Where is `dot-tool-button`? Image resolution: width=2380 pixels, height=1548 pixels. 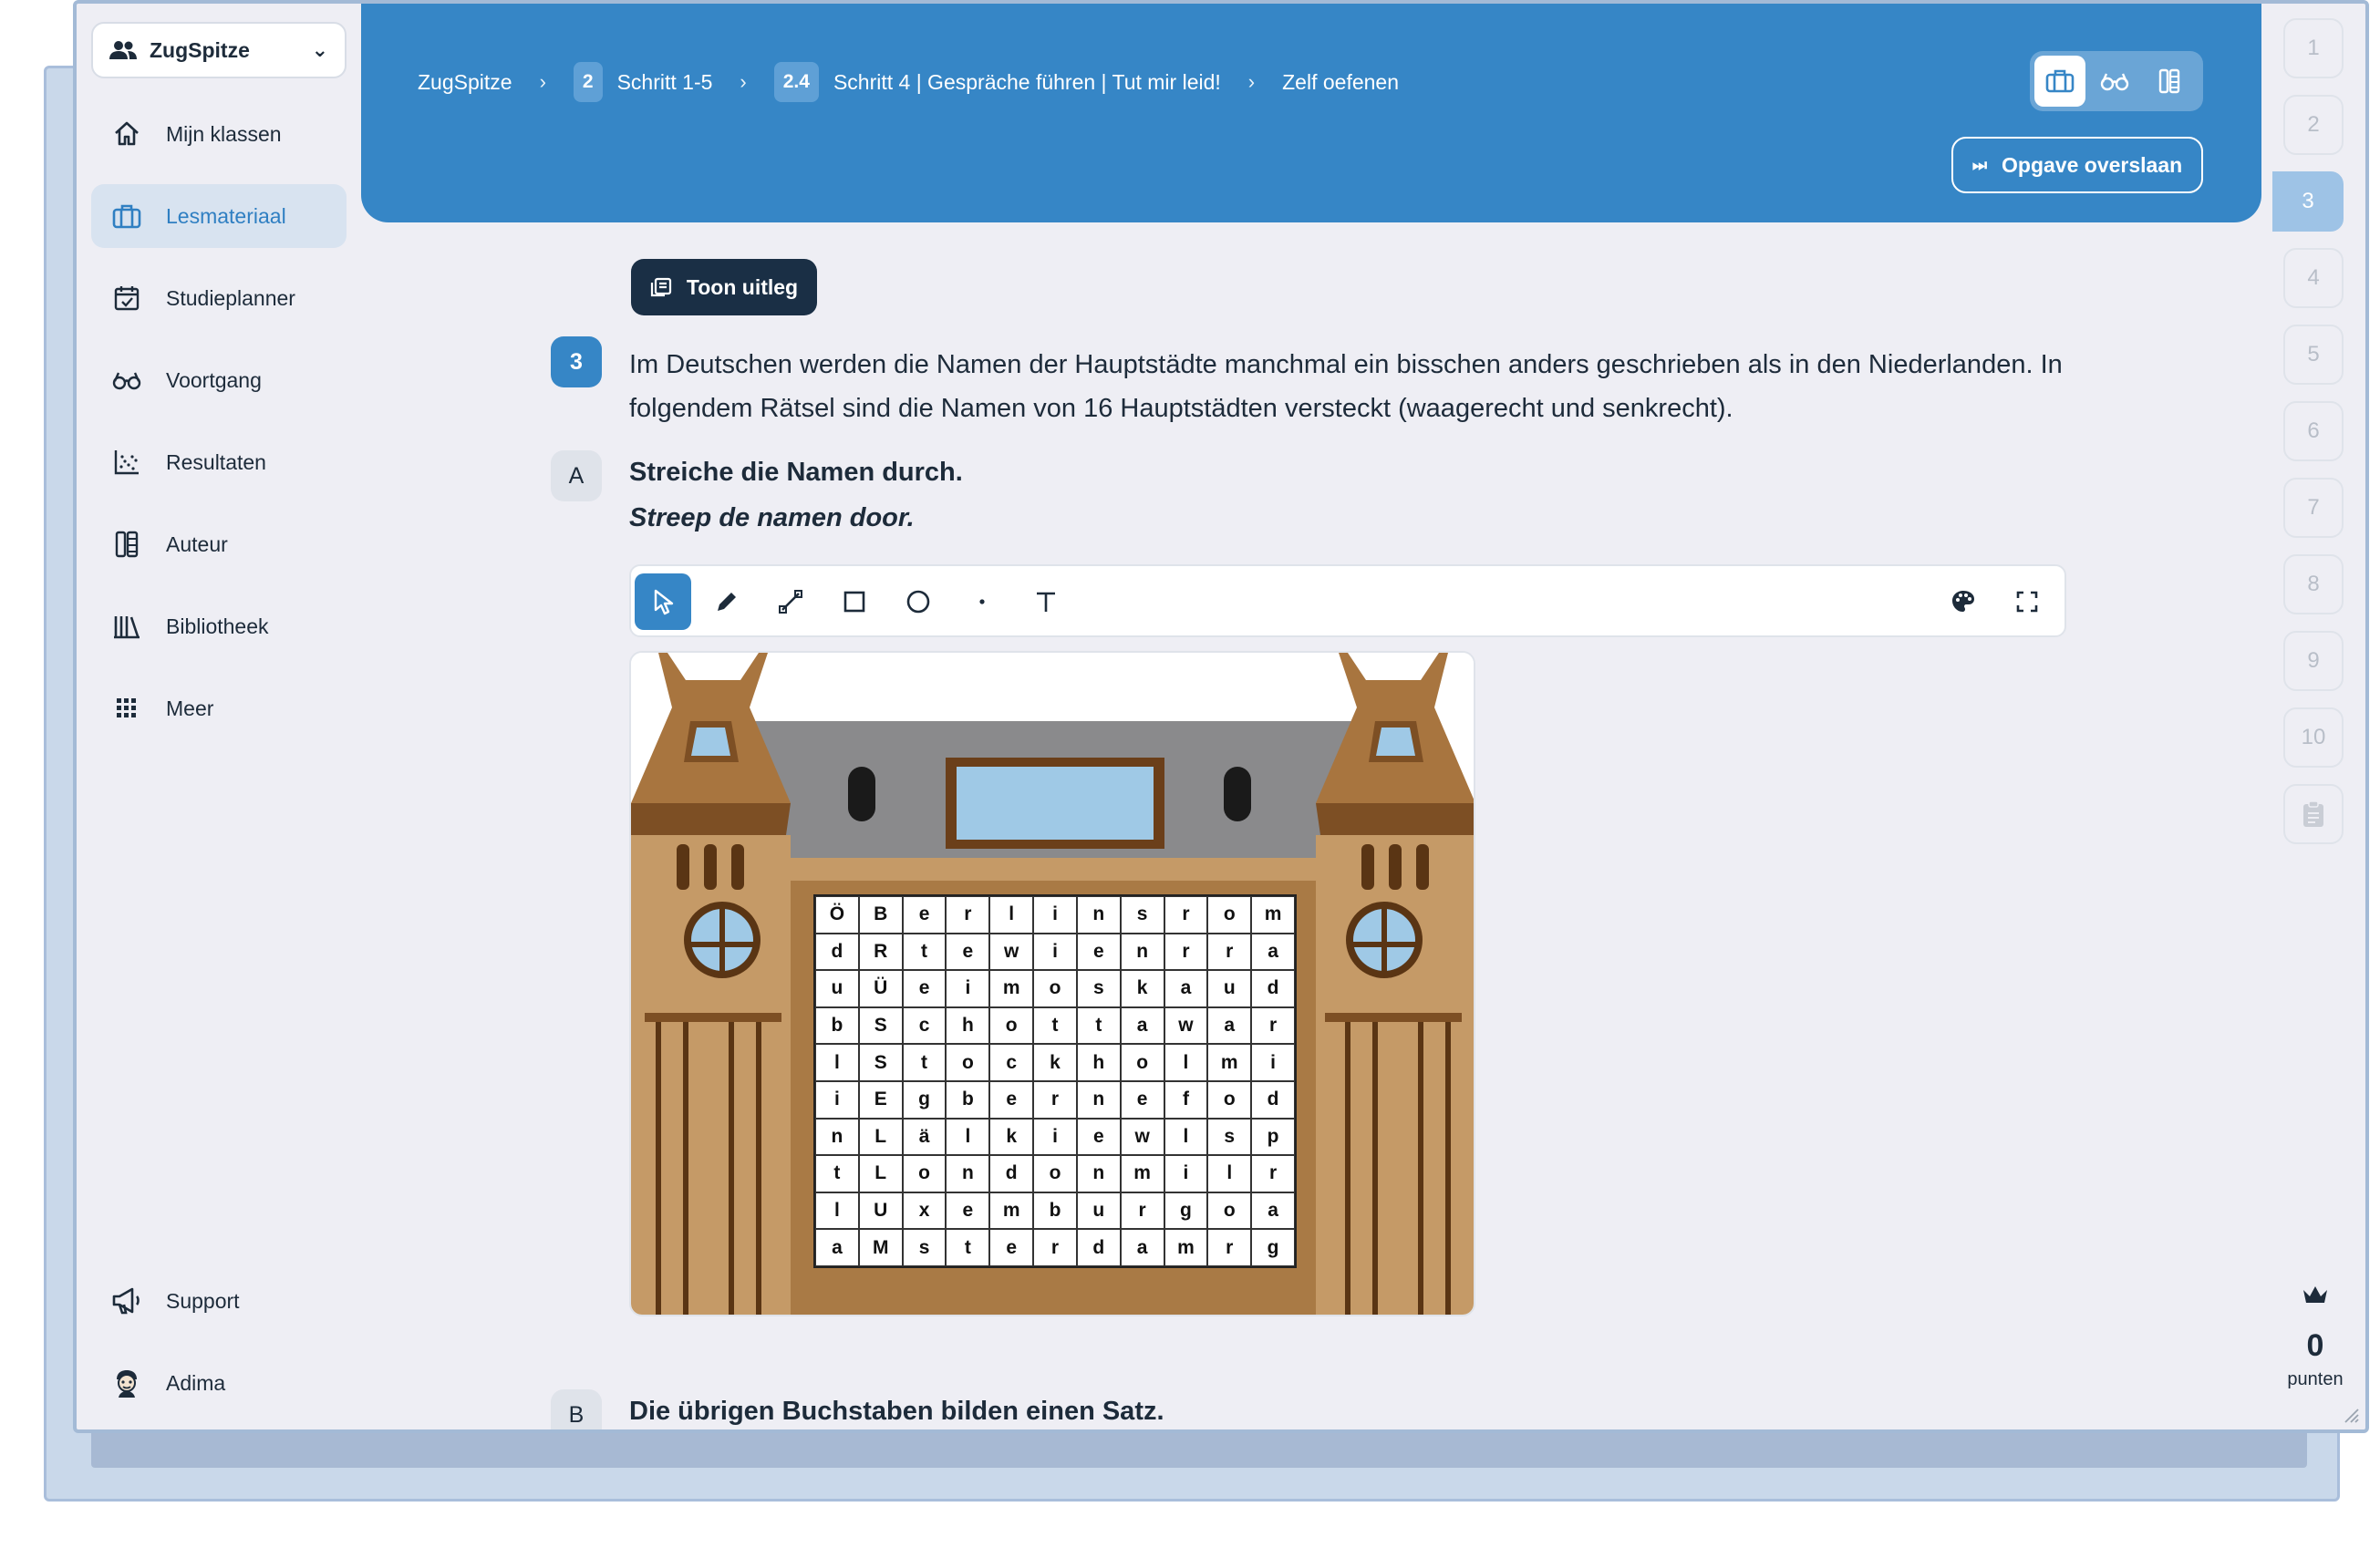
dot-tool-button is located at coordinates (982, 601).